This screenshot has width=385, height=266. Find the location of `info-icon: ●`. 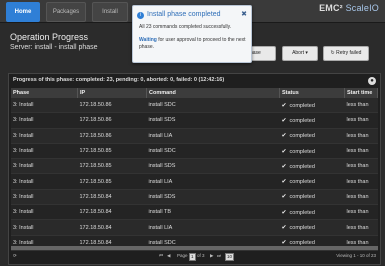

info-icon: ● is located at coordinates (372, 81).